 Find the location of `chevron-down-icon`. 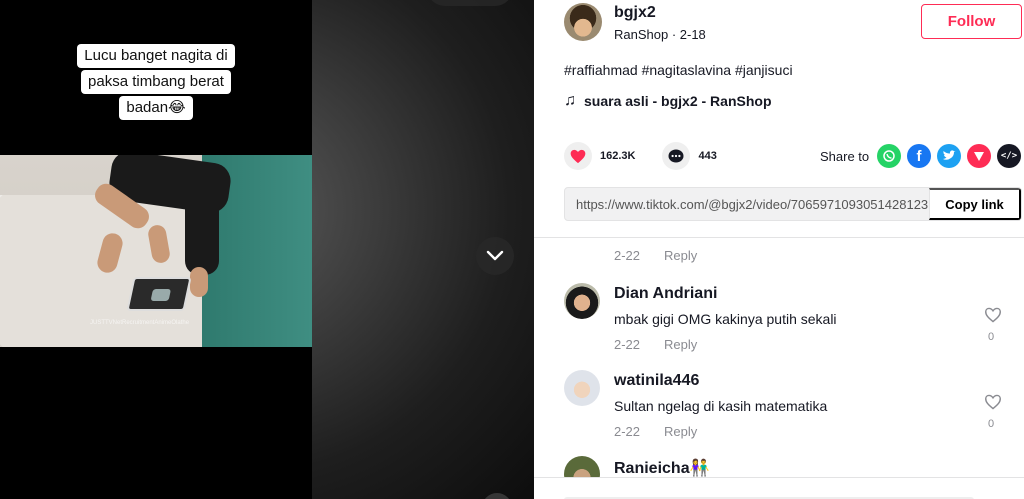

chevron-down-icon is located at coordinates (495, 255).